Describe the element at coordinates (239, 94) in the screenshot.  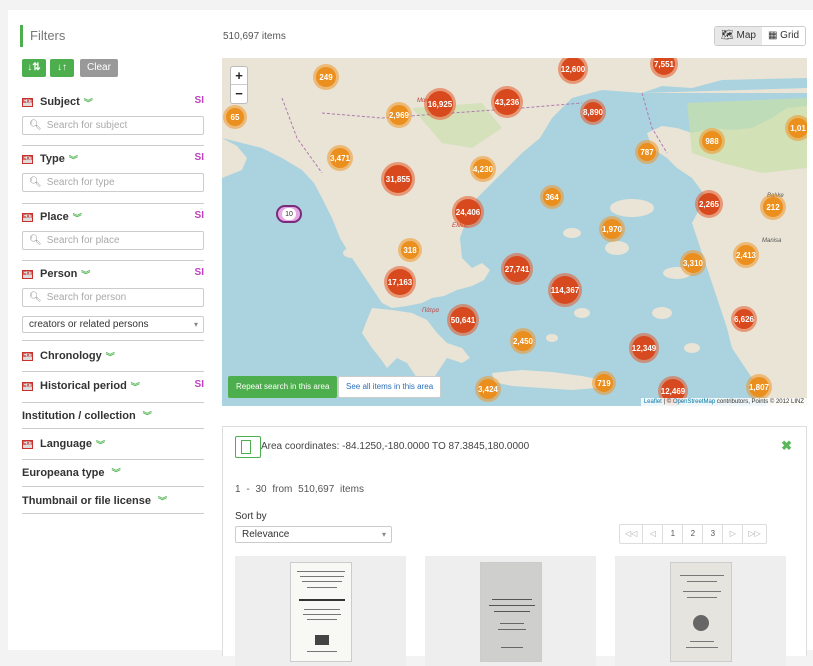
I see `zoom-out-button: −` at that location.